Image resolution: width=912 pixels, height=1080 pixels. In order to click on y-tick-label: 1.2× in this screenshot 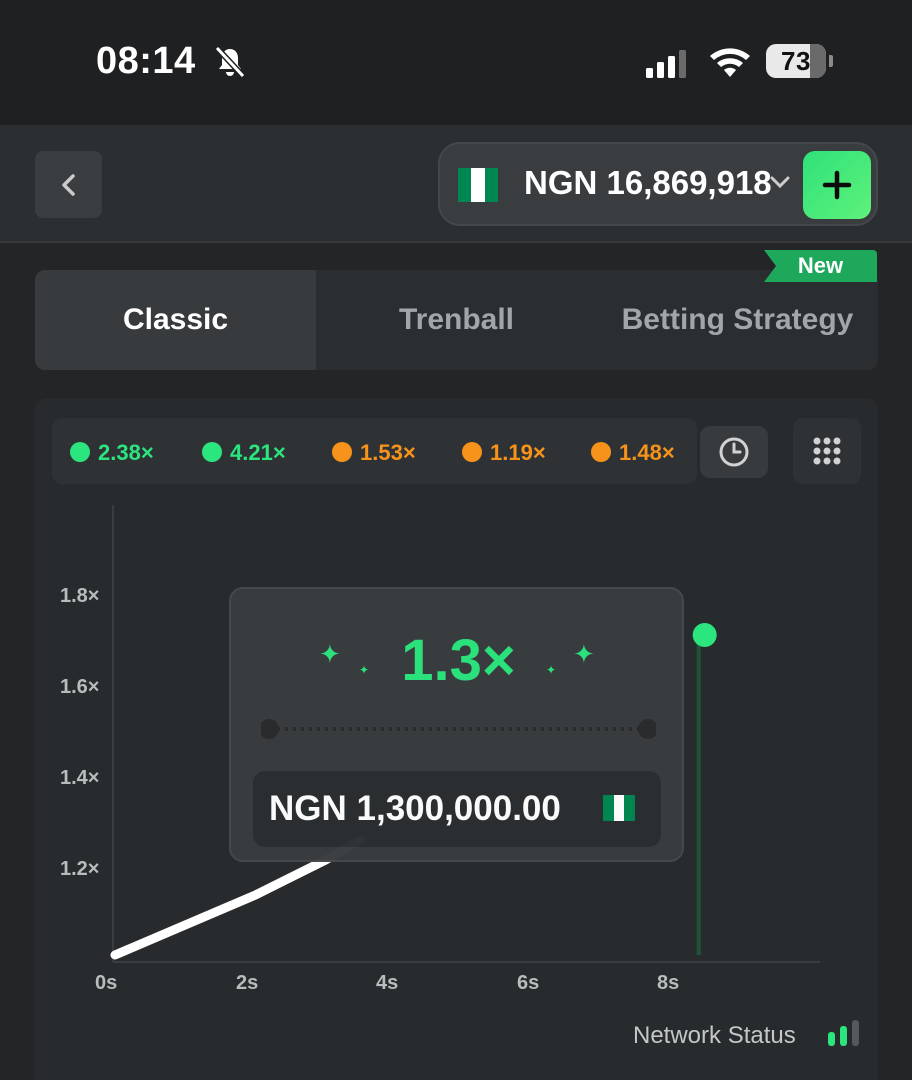, I will do `click(80, 869)`.